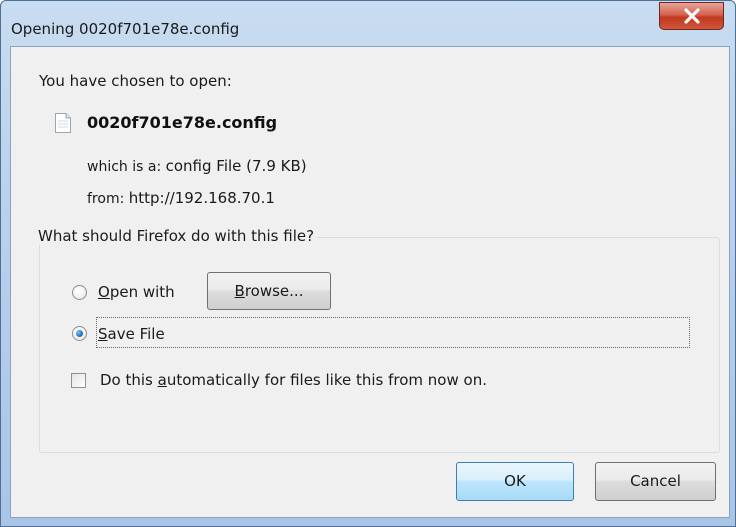 Image resolution: width=736 pixels, height=527 pixels. Describe the element at coordinates (79, 292) in the screenshot. I see `open-with-radio` at that location.